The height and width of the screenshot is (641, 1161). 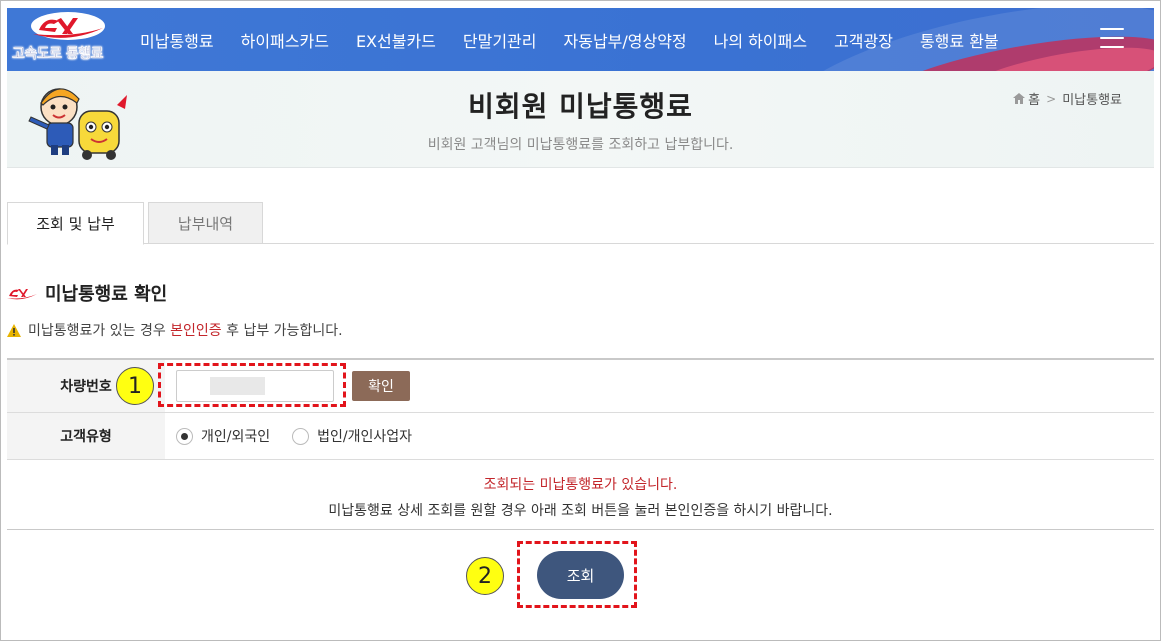 I want to click on radio-individual: 개인/외국인, so click(x=223, y=436).